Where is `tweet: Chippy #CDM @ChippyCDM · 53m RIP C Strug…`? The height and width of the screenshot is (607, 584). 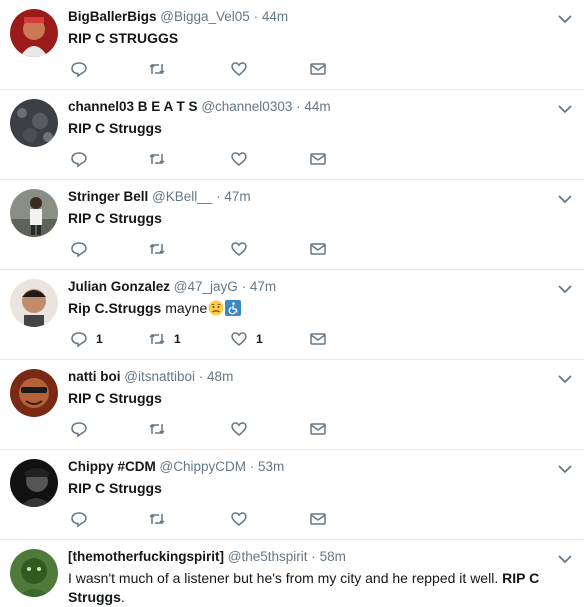
tweet: Chippy #CDM @ChippyCDM · 53m RIP C Strug… is located at coordinates (292, 495).